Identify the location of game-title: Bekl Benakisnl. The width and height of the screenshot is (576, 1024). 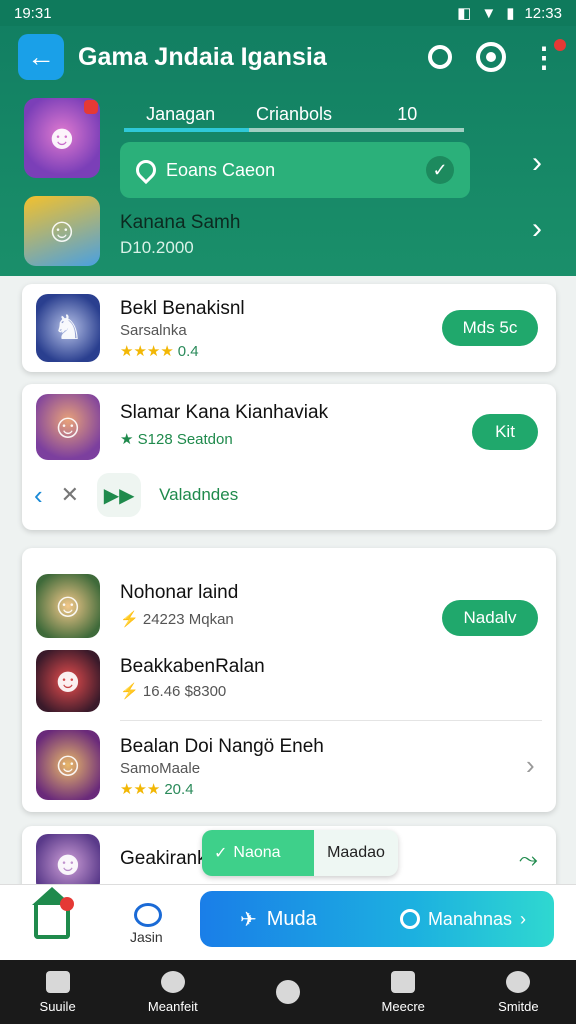
(182, 308).